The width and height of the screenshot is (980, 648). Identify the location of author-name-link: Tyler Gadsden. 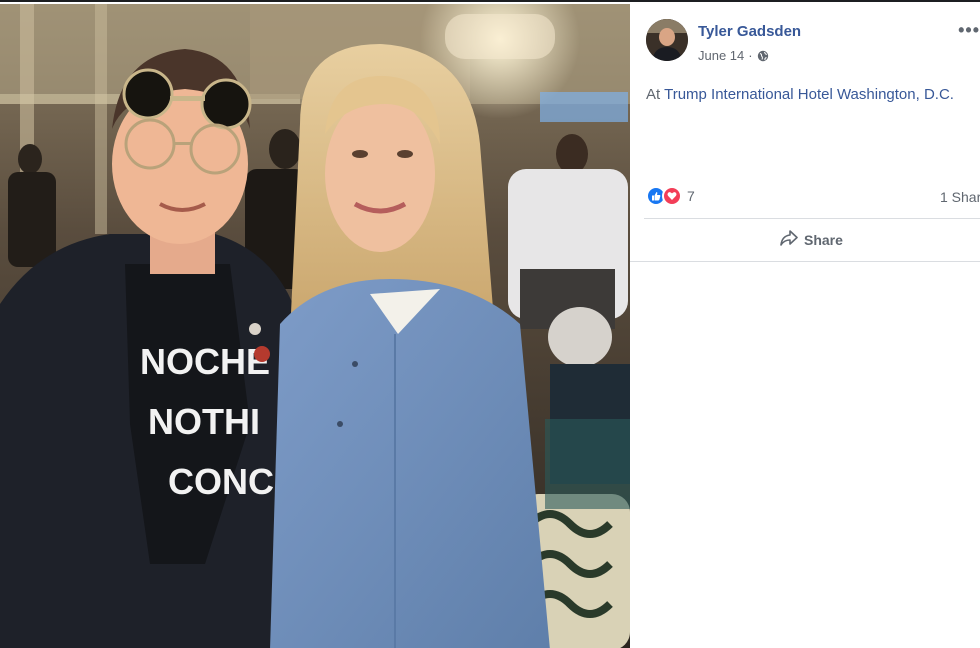
(749, 31).